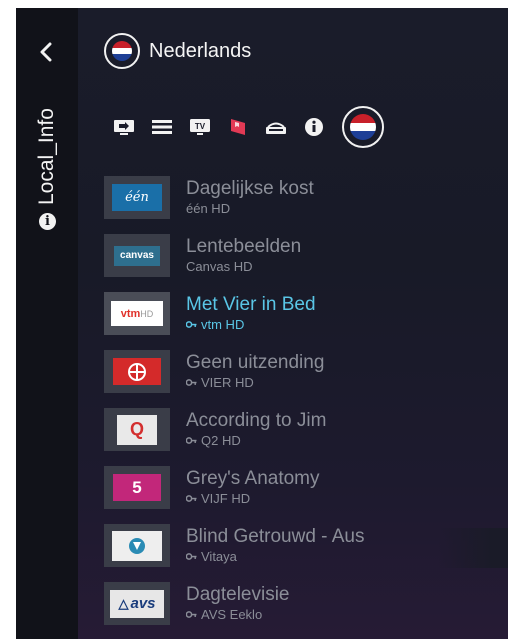 This screenshot has width=508, height=639. What do you see at coordinates (251, 304) in the screenshot?
I see `program-title: Met Vier in Bed` at bounding box center [251, 304].